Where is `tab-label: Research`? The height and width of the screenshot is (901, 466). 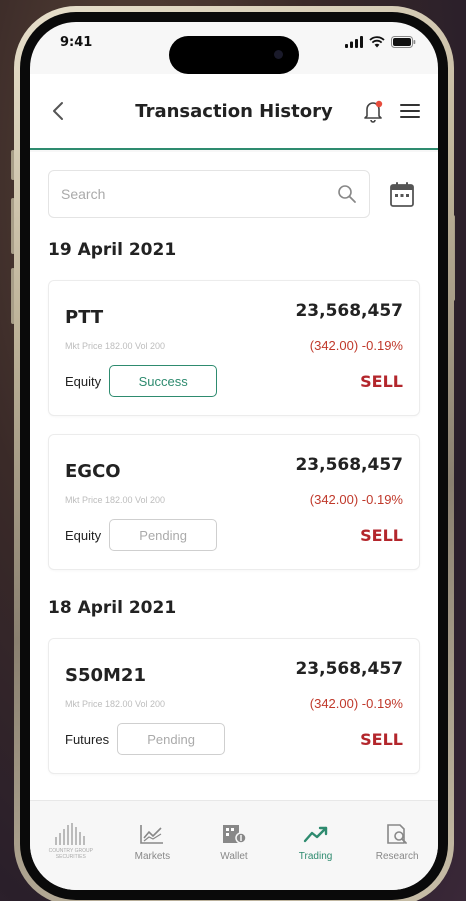 tab-label: Research is located at coordinates (397, 856).